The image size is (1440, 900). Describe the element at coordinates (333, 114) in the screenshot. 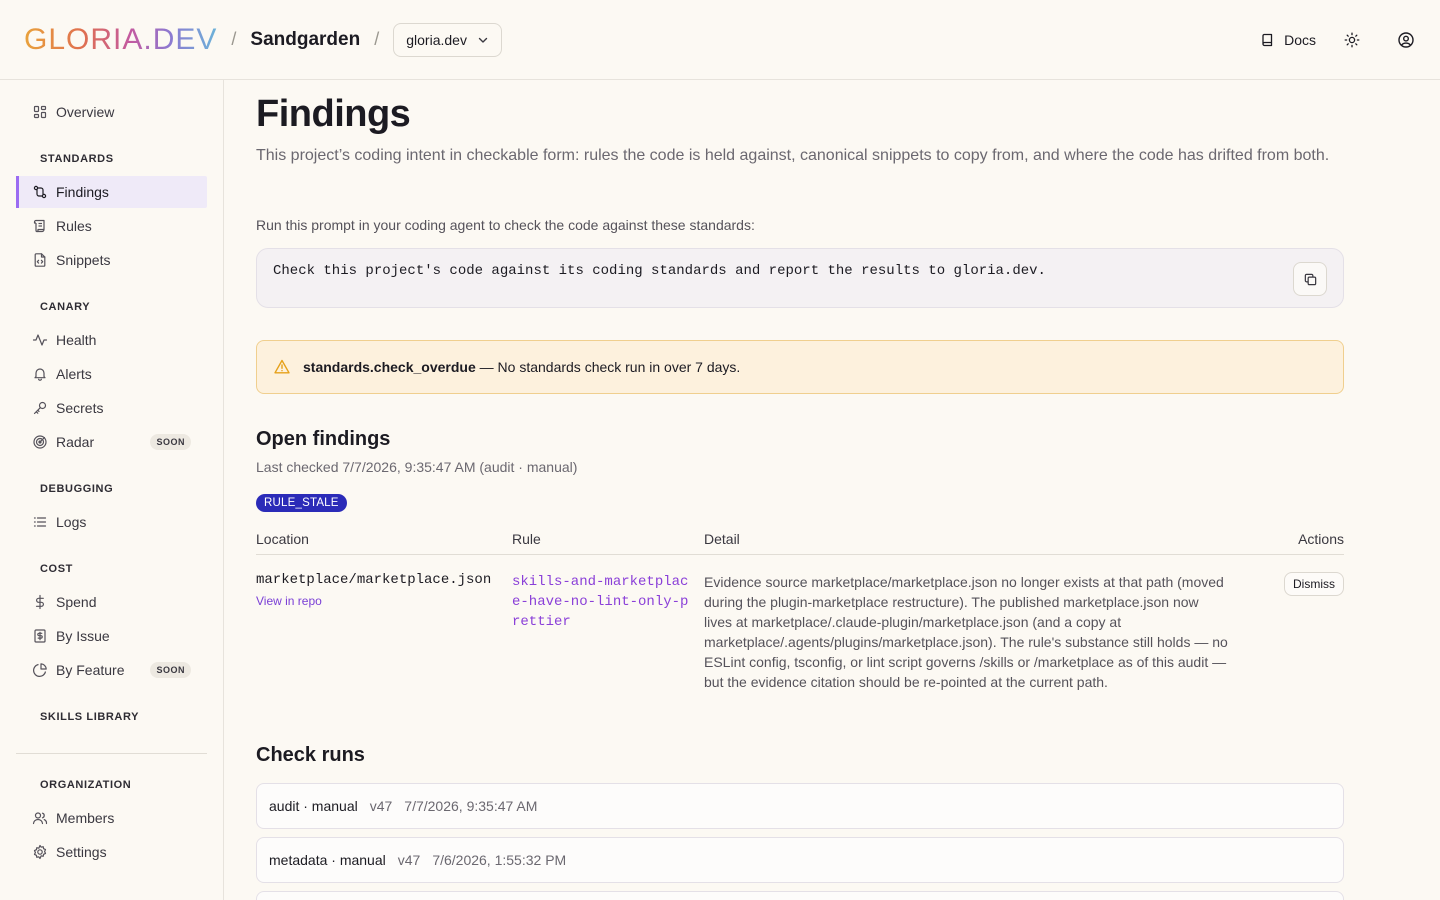

I see `page-title: Findings` at that location.